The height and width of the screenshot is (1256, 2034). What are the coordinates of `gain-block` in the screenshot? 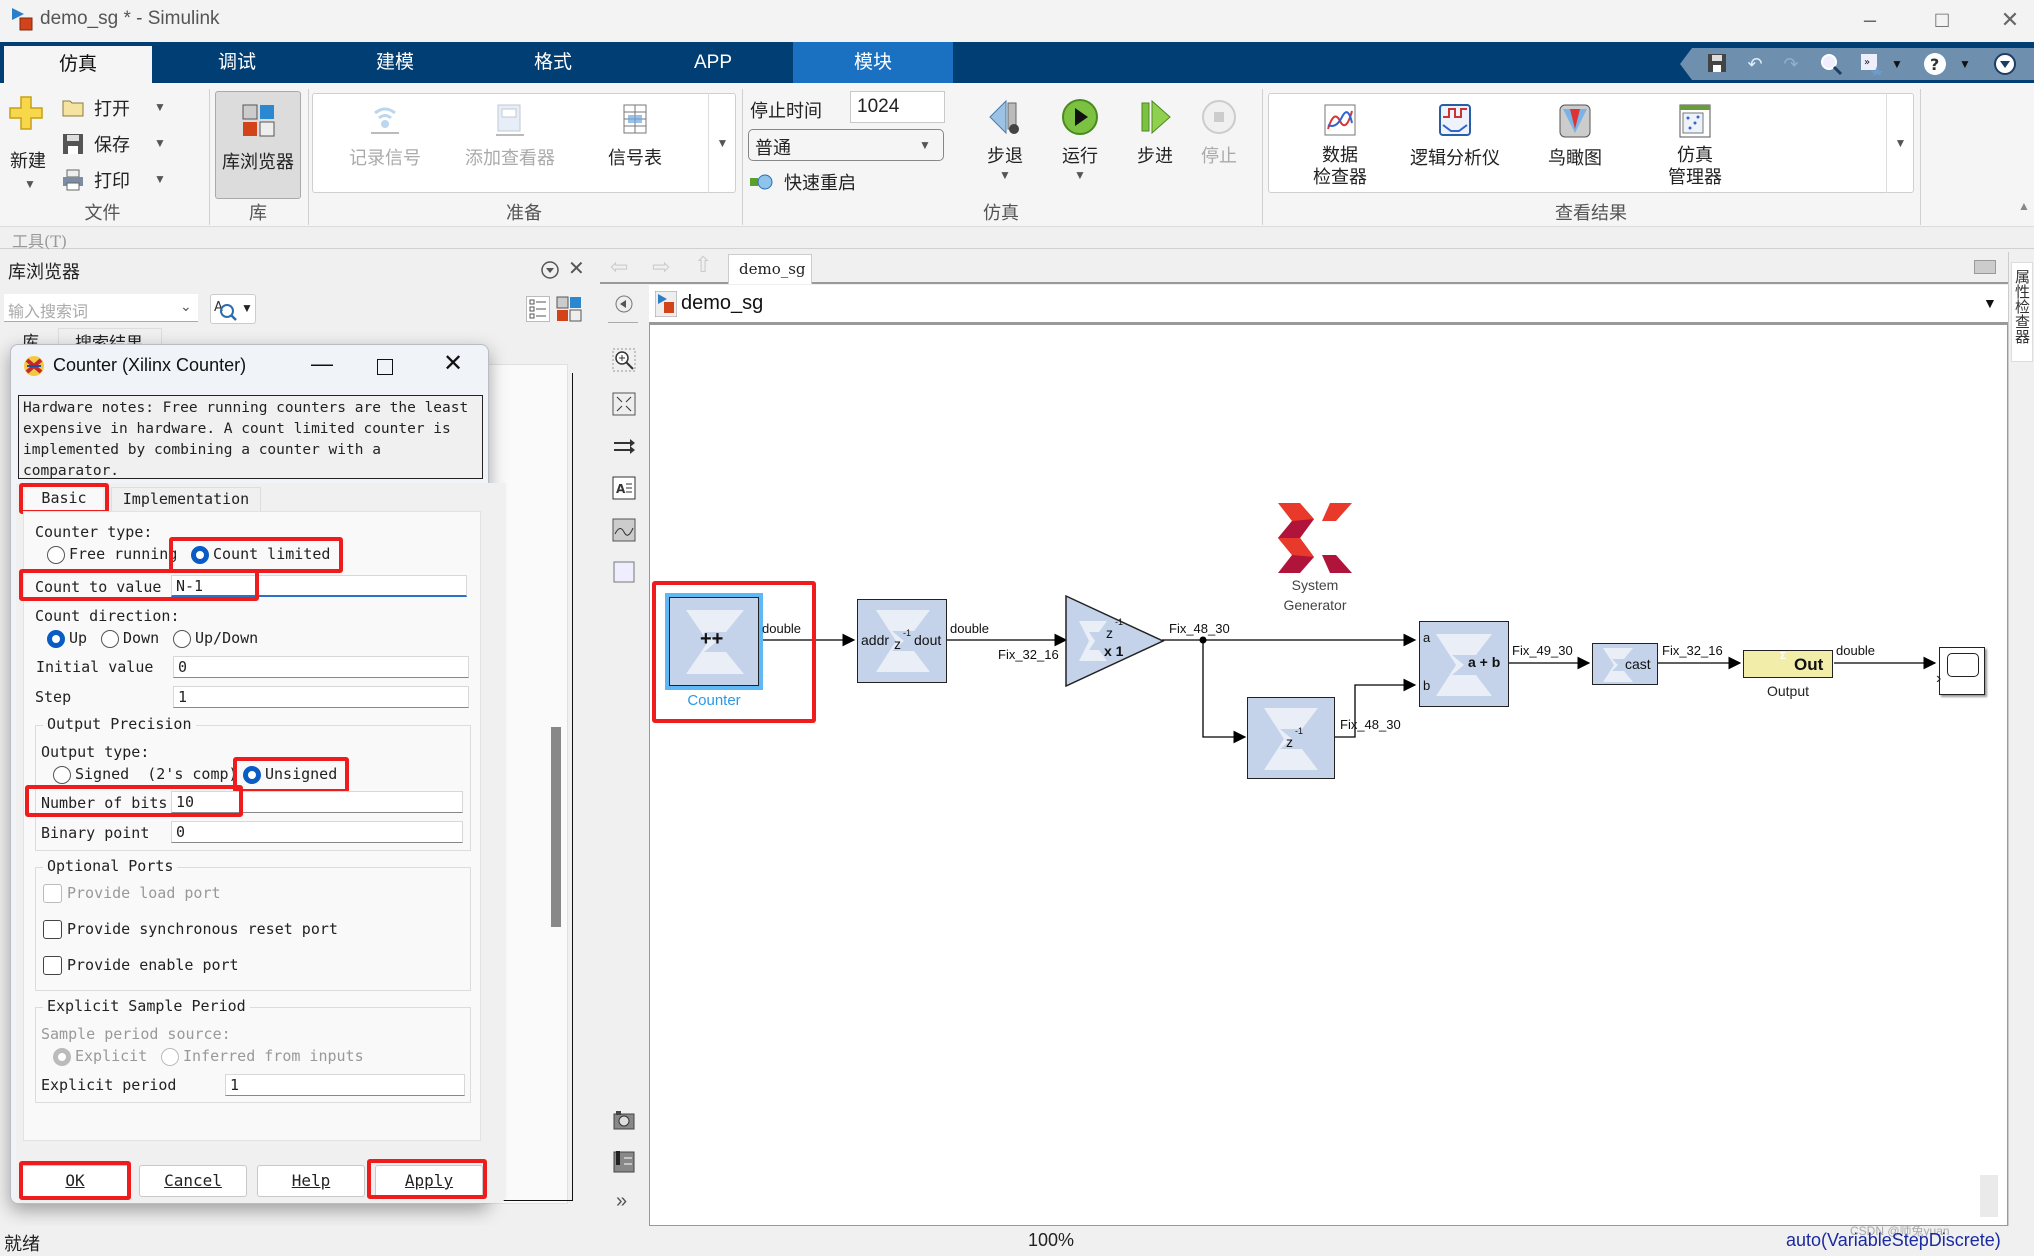 It's located at (1115, 641).